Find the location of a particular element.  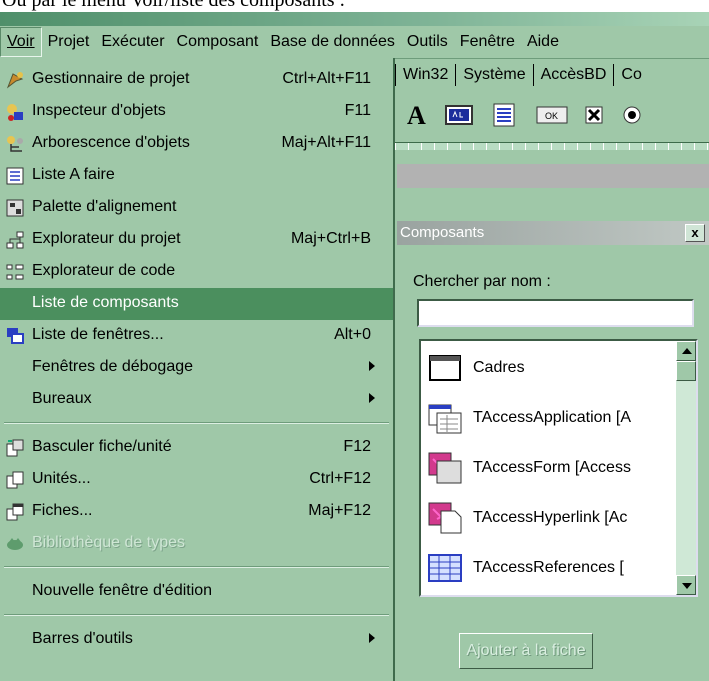

menu-item-project-manager: Gestionnaire de projet Ctrl+Alt+F11 is located at coordinates (196, 80).